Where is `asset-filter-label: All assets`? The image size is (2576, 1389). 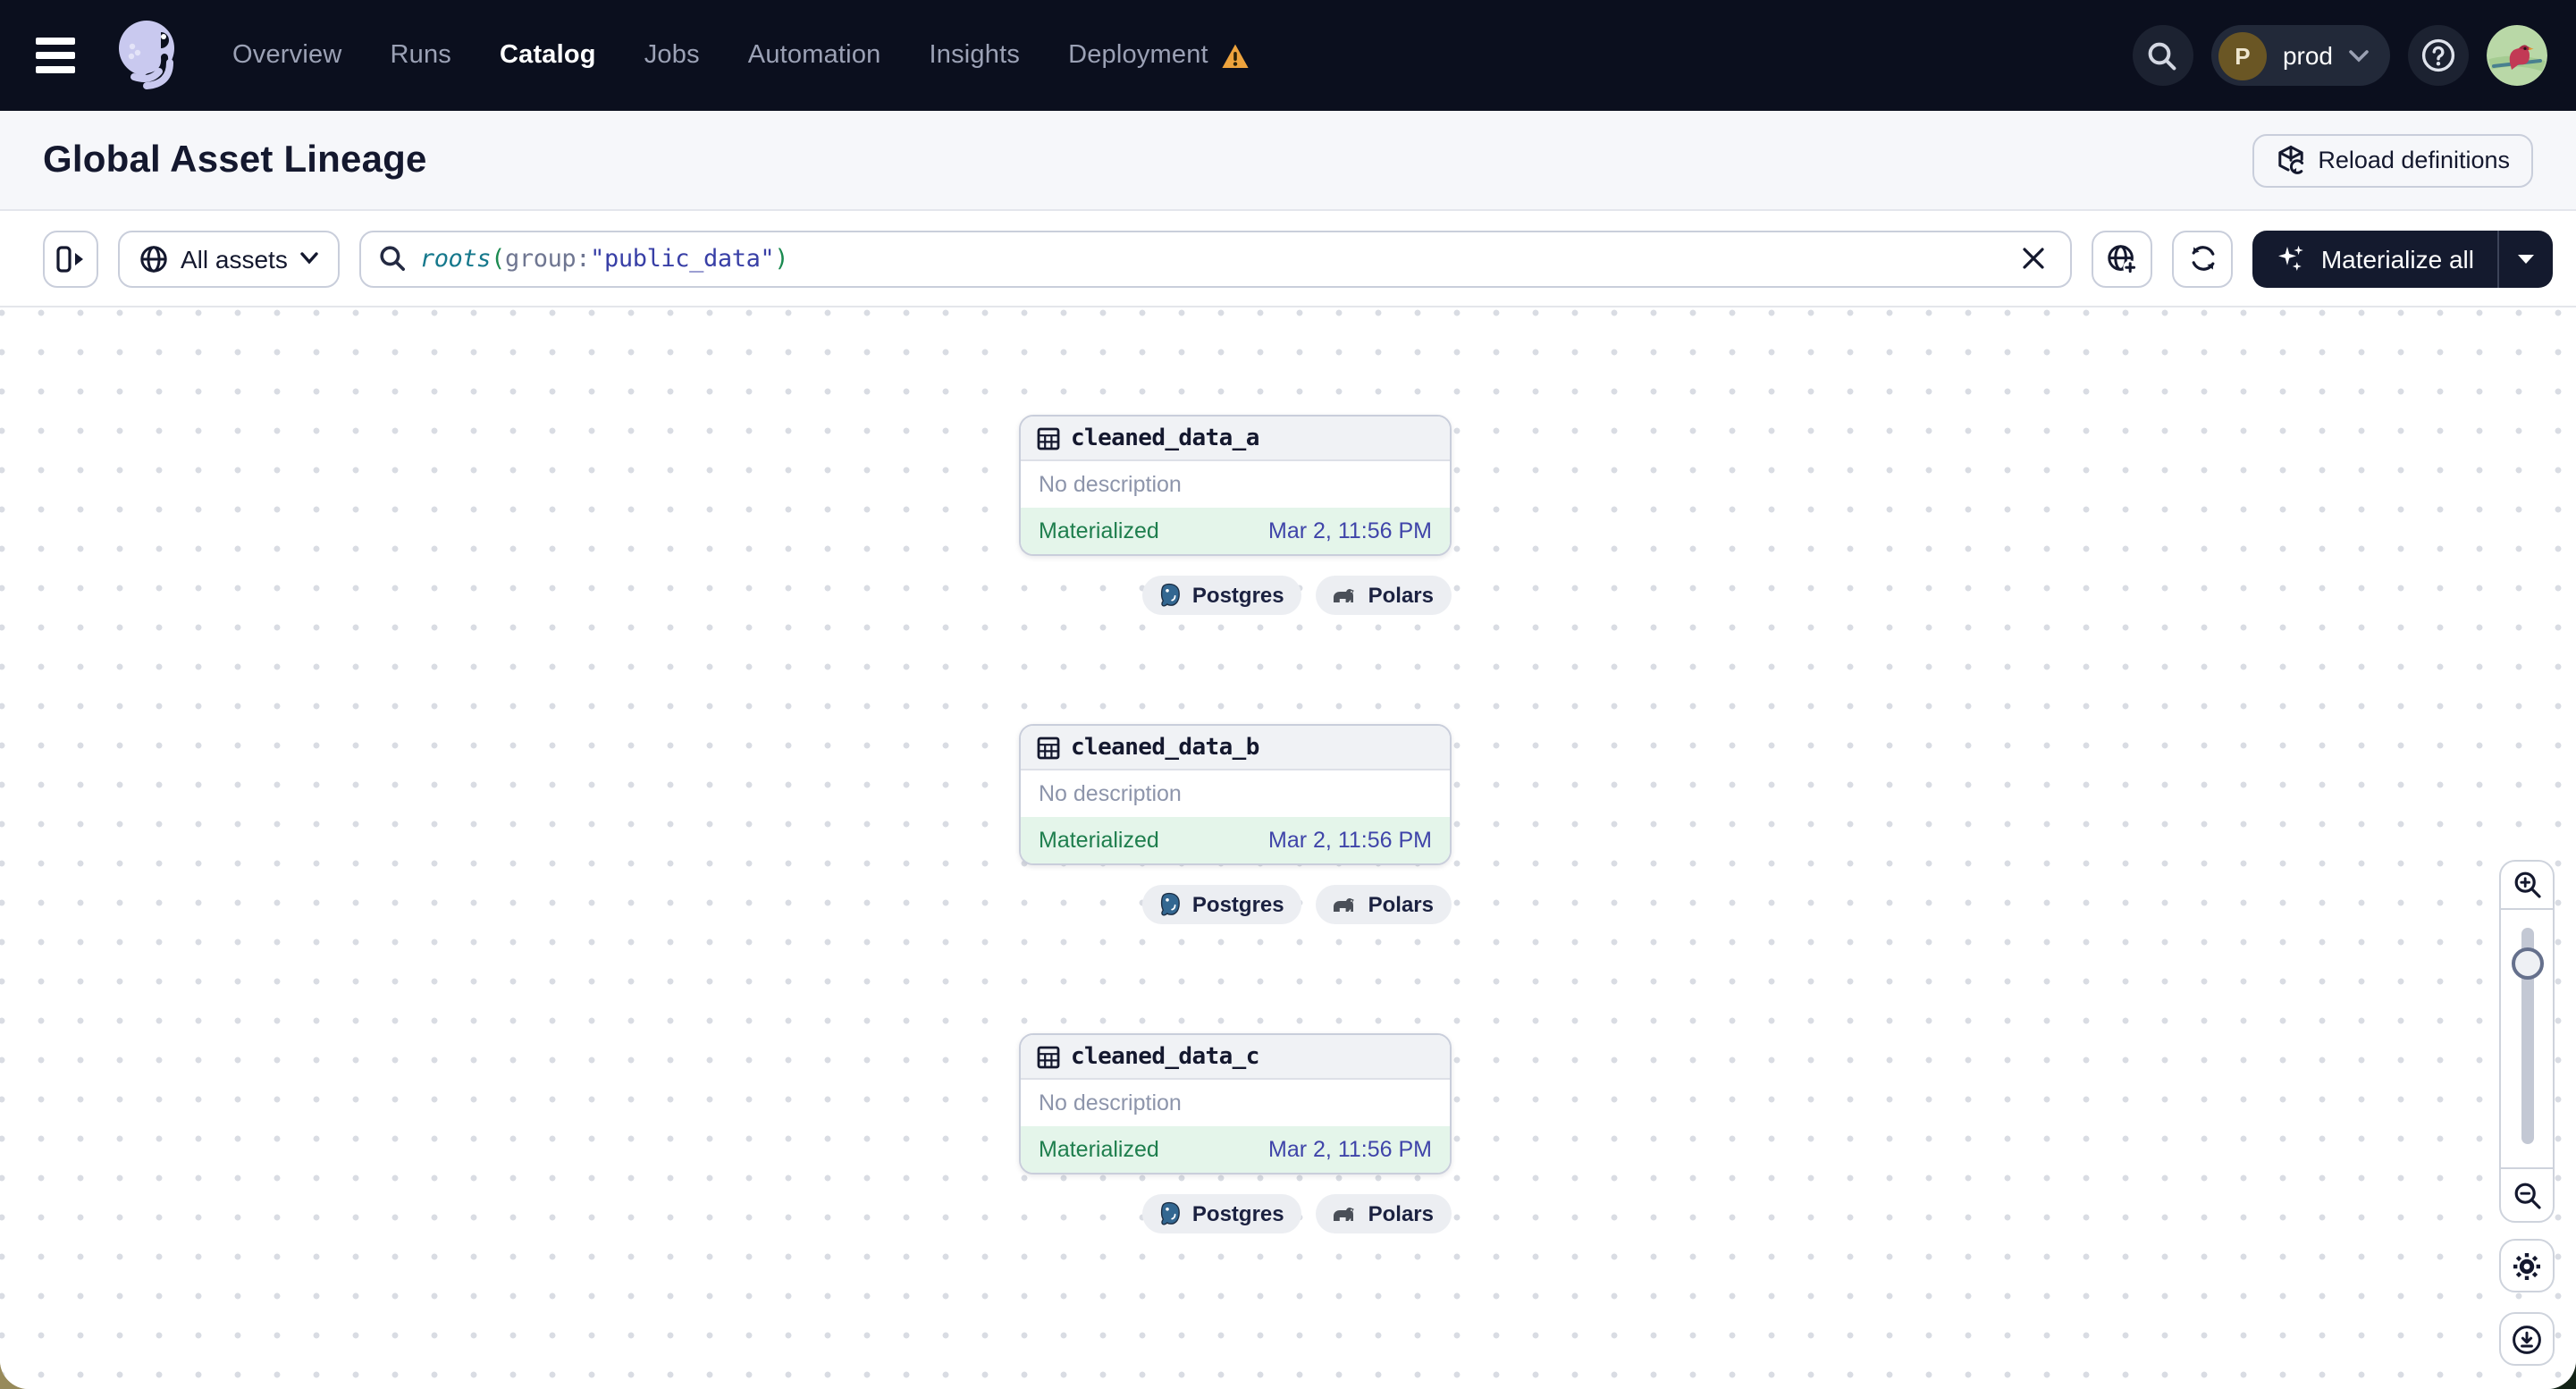 asset-filter-label: All assets is located at coordinates (234, 258).